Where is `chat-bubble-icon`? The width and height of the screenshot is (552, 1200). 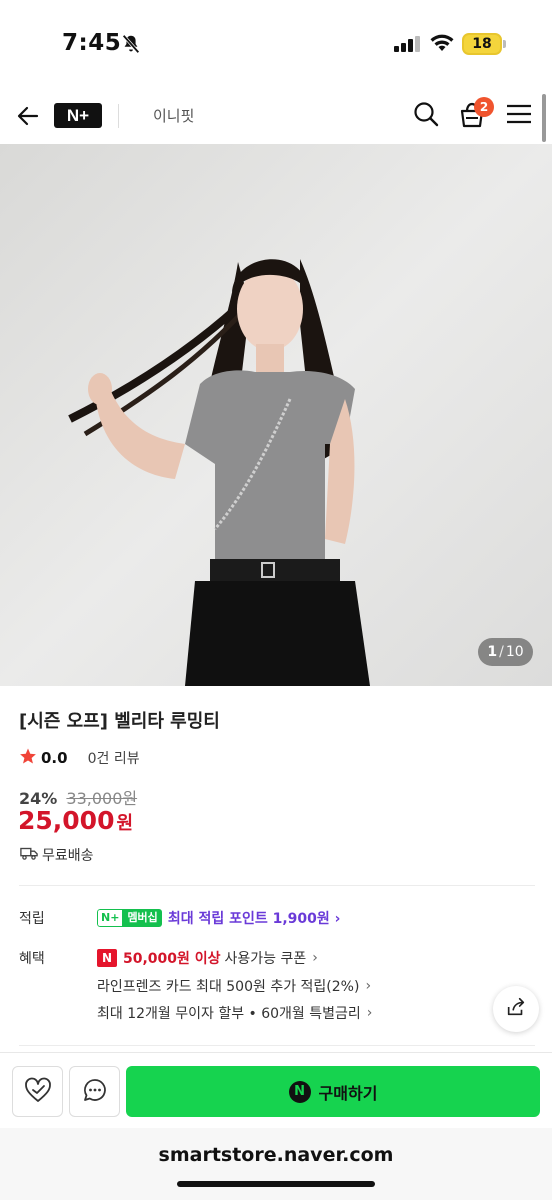
chat-bubble-icon is located at coordinates (95, 1092).